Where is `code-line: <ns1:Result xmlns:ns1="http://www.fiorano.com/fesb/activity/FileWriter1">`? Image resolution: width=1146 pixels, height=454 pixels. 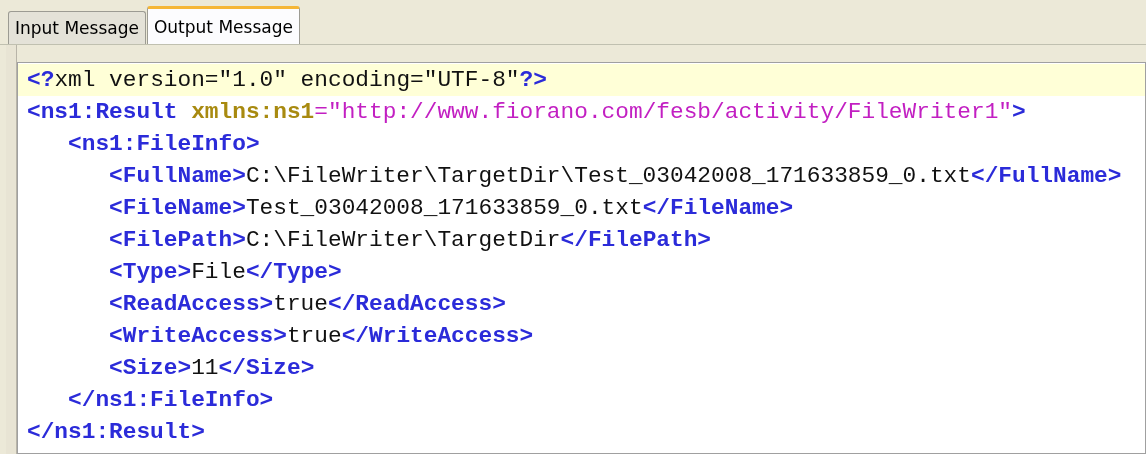
code-line: <ns1:Result xmlns:ns1="http://www.fiorano.com/fesb/activity/FileWriter1"> is located at coordinates (527, 112).